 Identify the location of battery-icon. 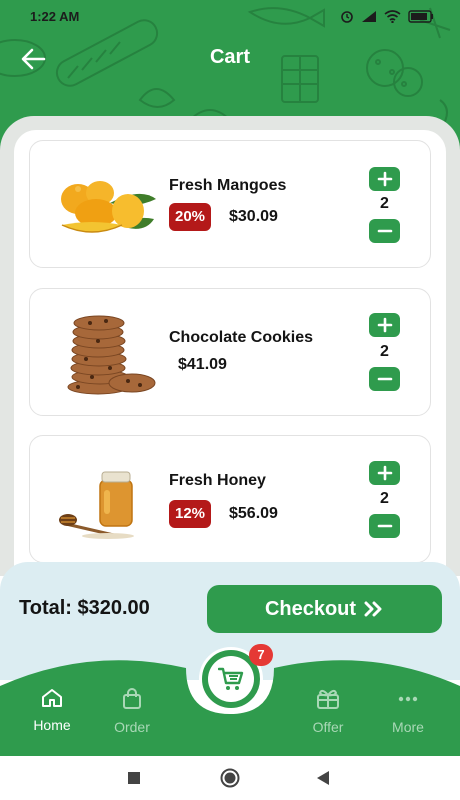
(420, 16).